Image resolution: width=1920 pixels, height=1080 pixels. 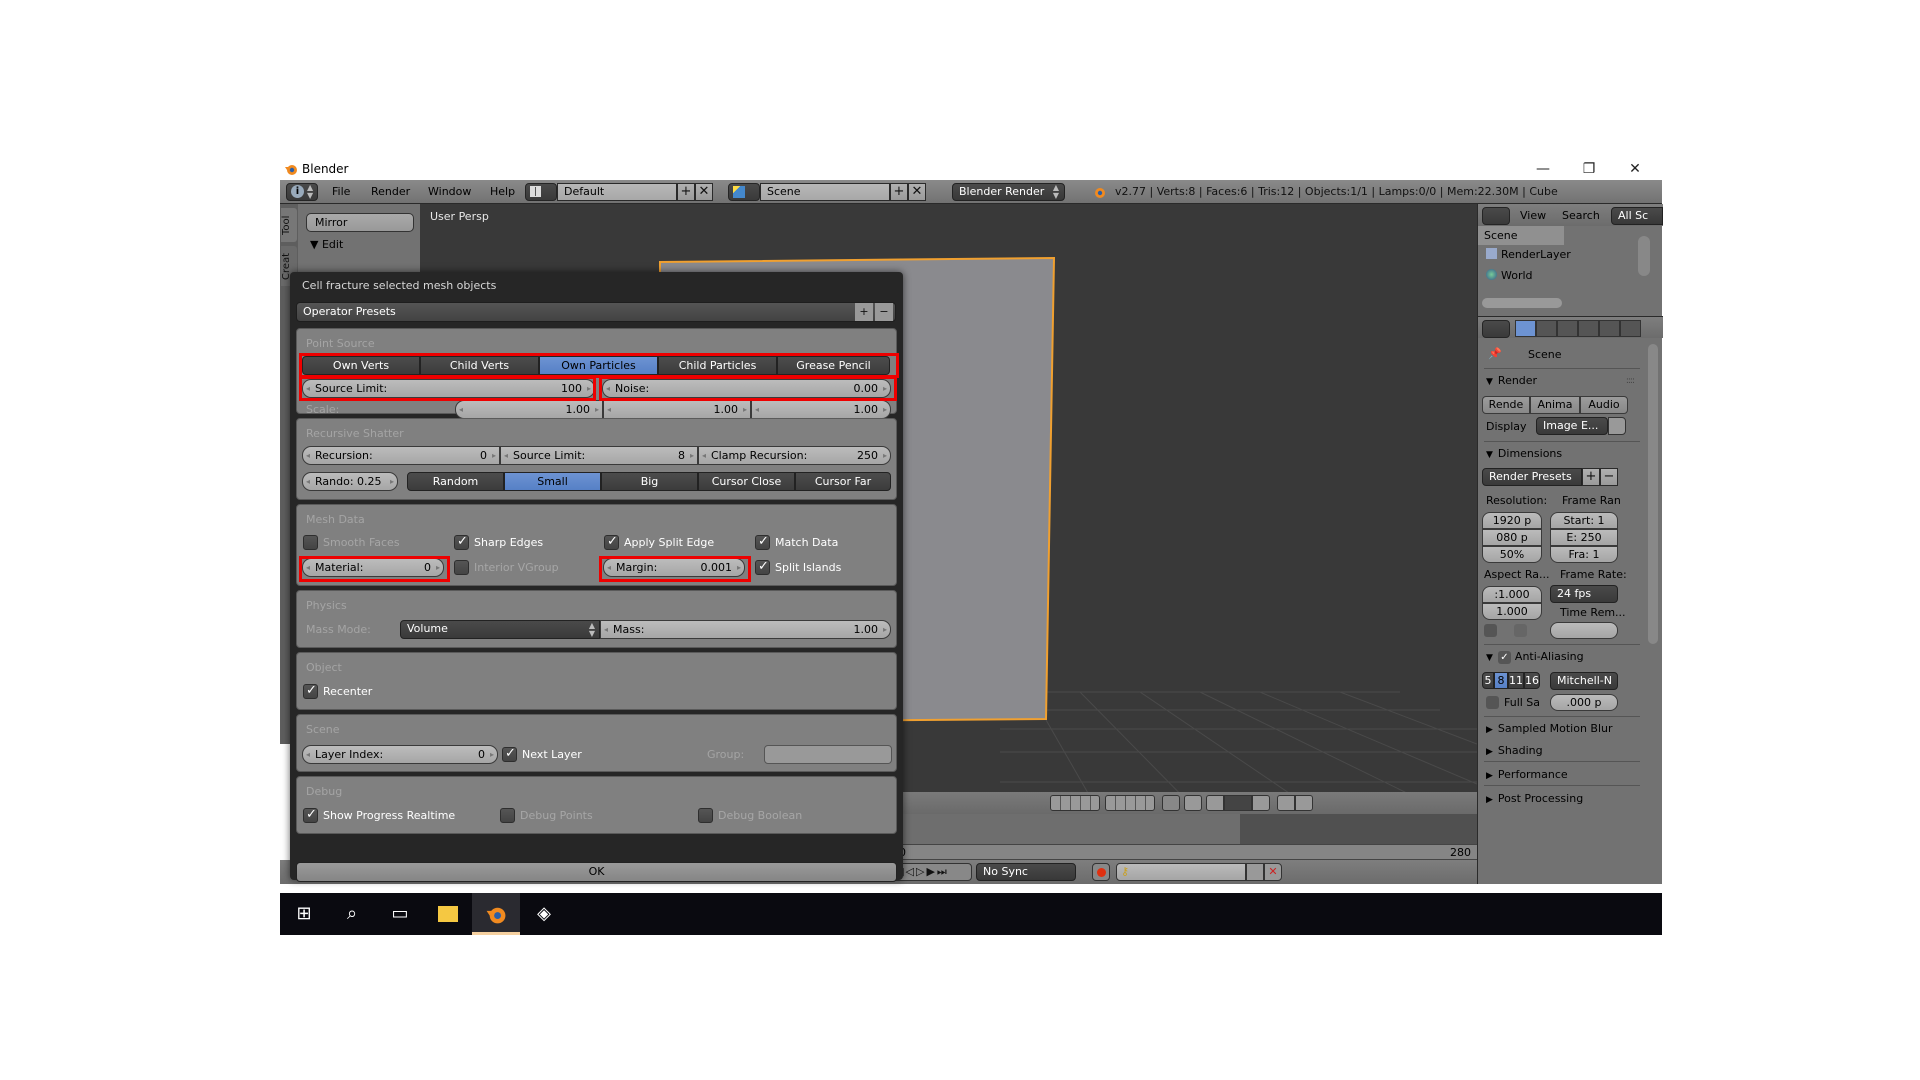 I want to click on world-context-icon, so click(x=1588, y=328).